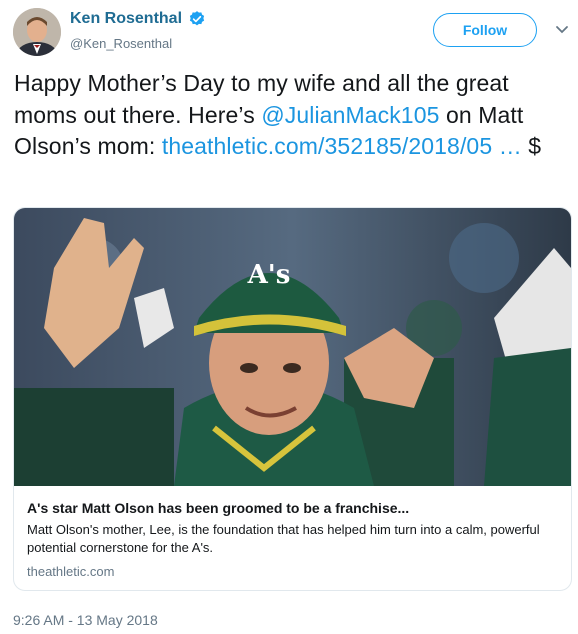 This screenshot has width=578, height=634. What do you see at coordinates (197, 18) in the screenshot?
I see `verified-badge-icon` at bounding box center [197, 18].